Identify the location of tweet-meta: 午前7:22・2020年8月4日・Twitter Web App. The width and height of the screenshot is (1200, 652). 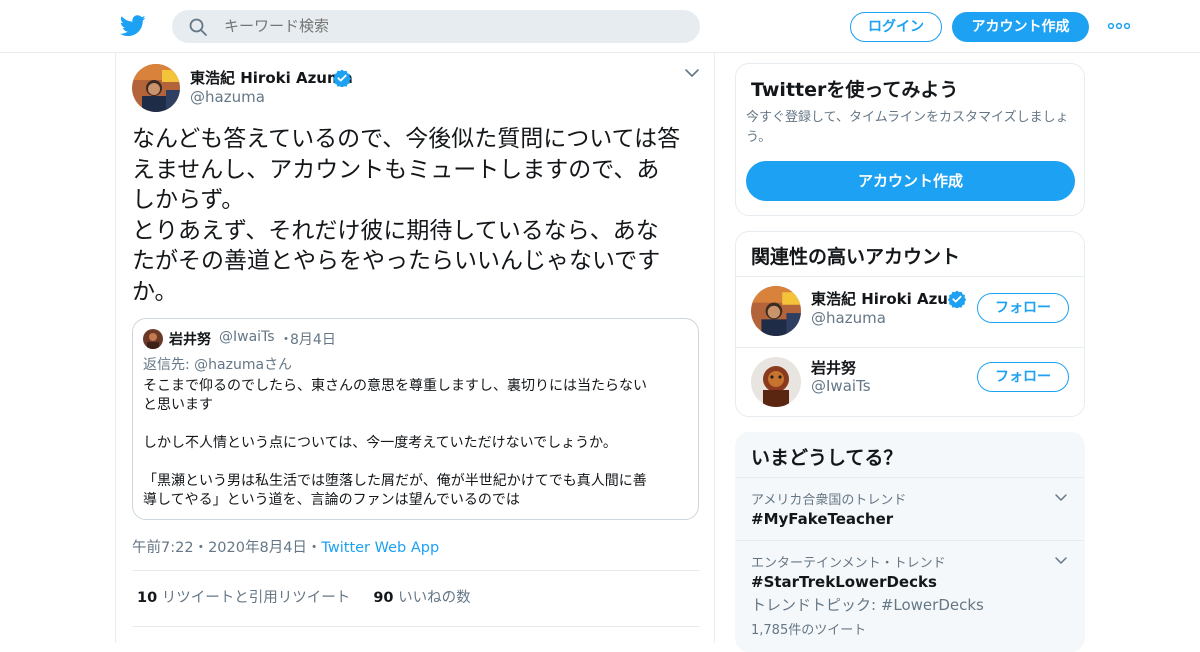
(285, 546).